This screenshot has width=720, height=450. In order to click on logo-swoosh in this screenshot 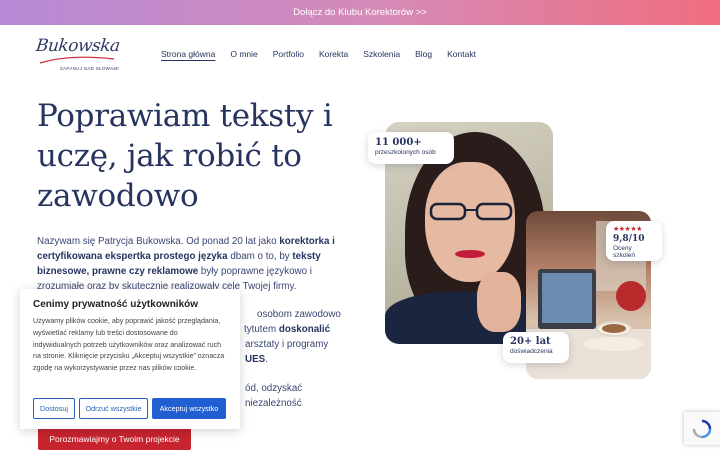, I will do `click(77, 60)`.